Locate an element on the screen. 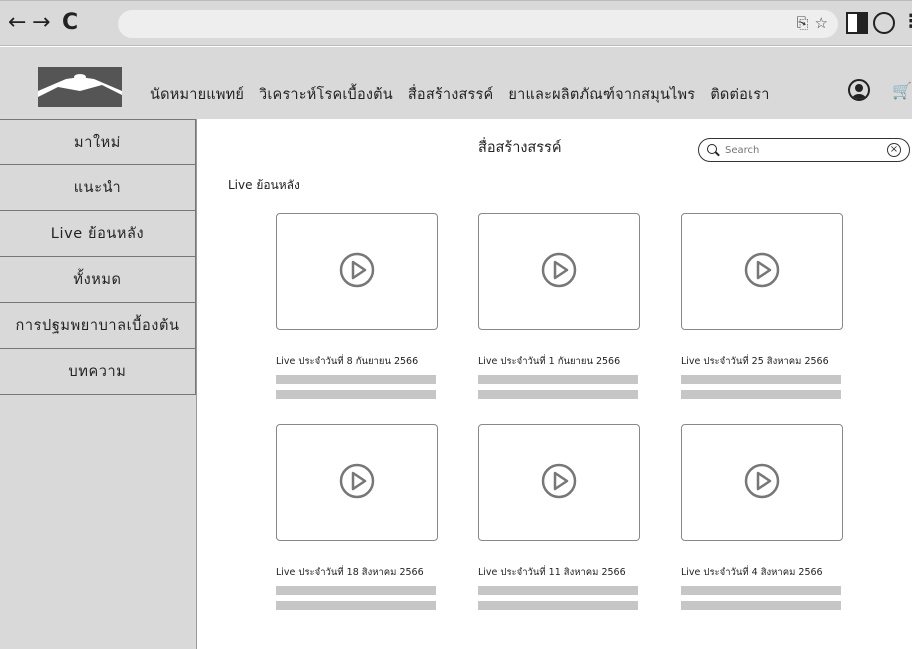 The height and width of the screenshot is (649, 912). video-card: Live ประจำวันที่ 4 สิงหาคม 2566 is located at coordinates (764, 517).